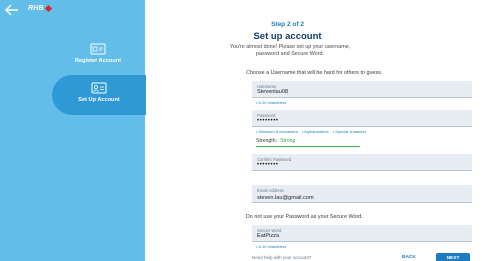 This screenshot has width=482, height=261. Describe the element at coordinates (287, 24) in the screenshot. I see `step-indicator: Step 2 of 2` at that location.